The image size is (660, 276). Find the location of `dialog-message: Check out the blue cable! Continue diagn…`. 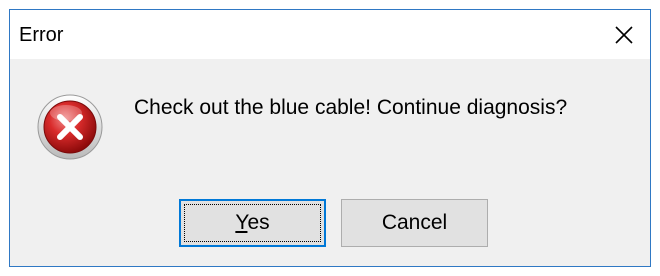

dialog-message: Check out the blue cable! Continue diagn… is located at coordinates (351, 107).